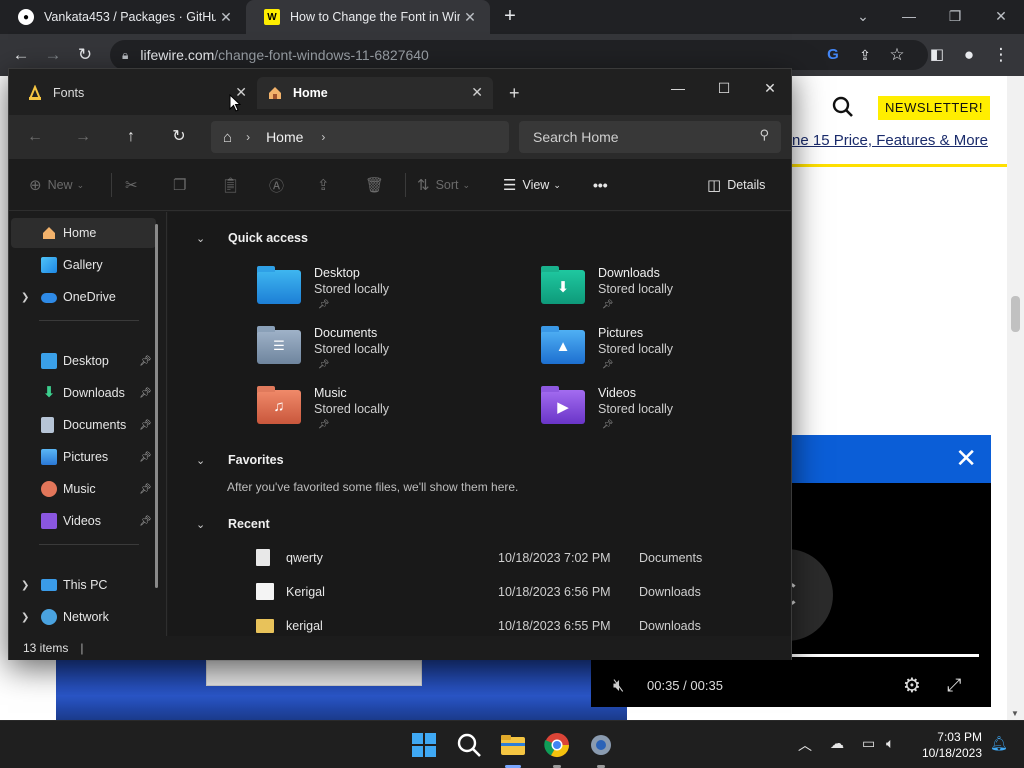 This screenshot has height=768, width=1024. Describe the element at coordinates (179, 137) in the screenshot. I see `refresh-icon: ↻` at that location.